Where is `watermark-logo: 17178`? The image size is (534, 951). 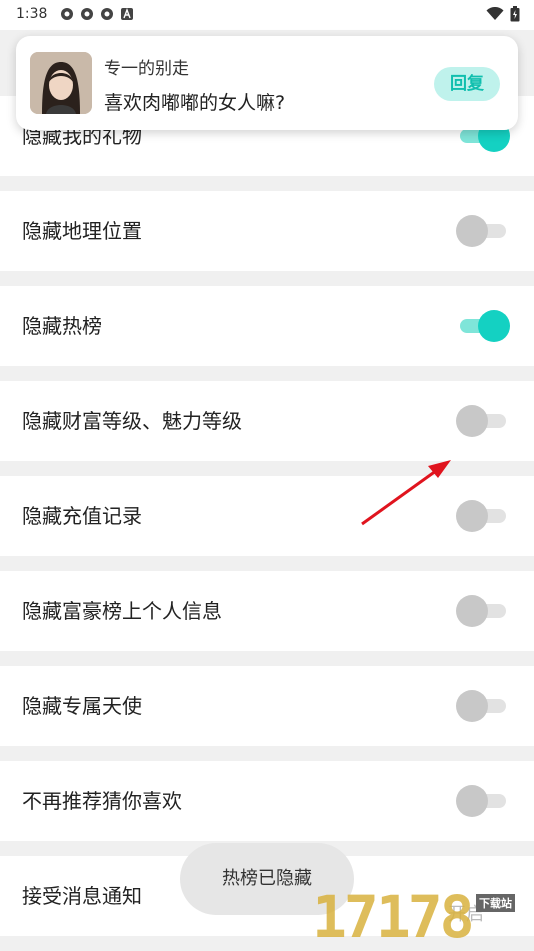
watermark-logo: 17178 is located at coordinates (393, 917).